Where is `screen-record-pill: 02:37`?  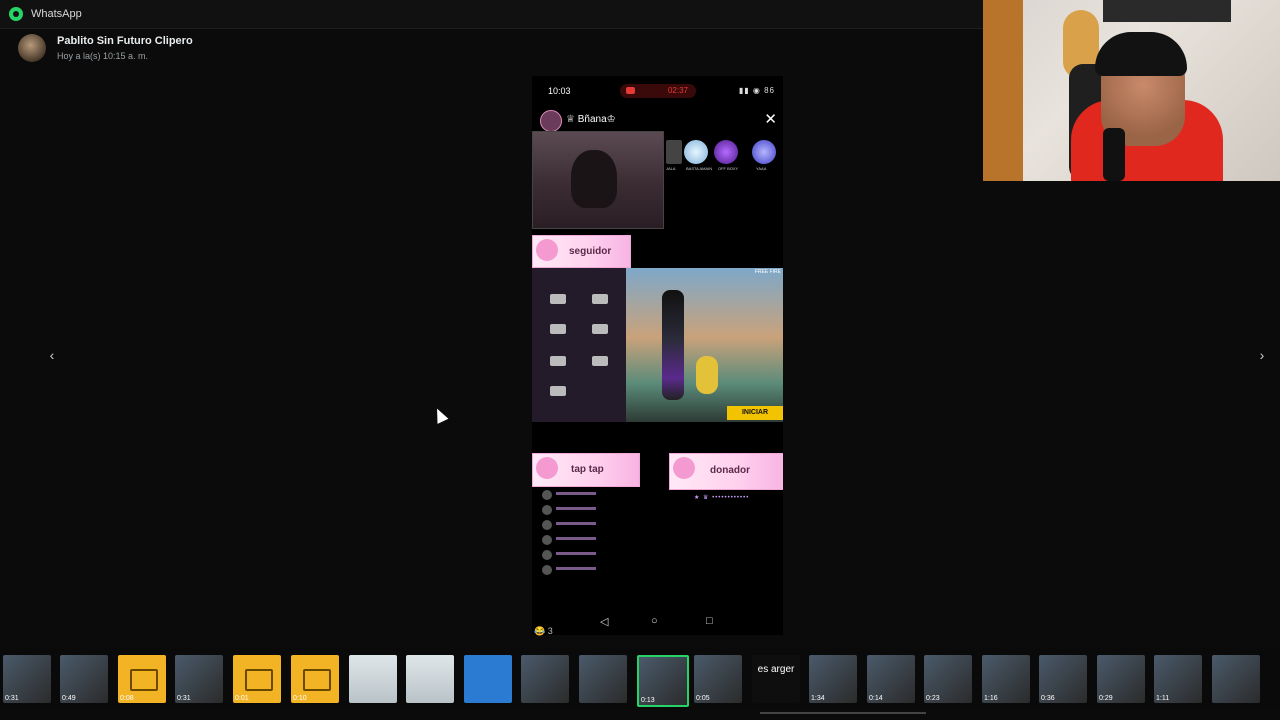 screen-record-pill: 02:37 is located at coordinates (658, 91).